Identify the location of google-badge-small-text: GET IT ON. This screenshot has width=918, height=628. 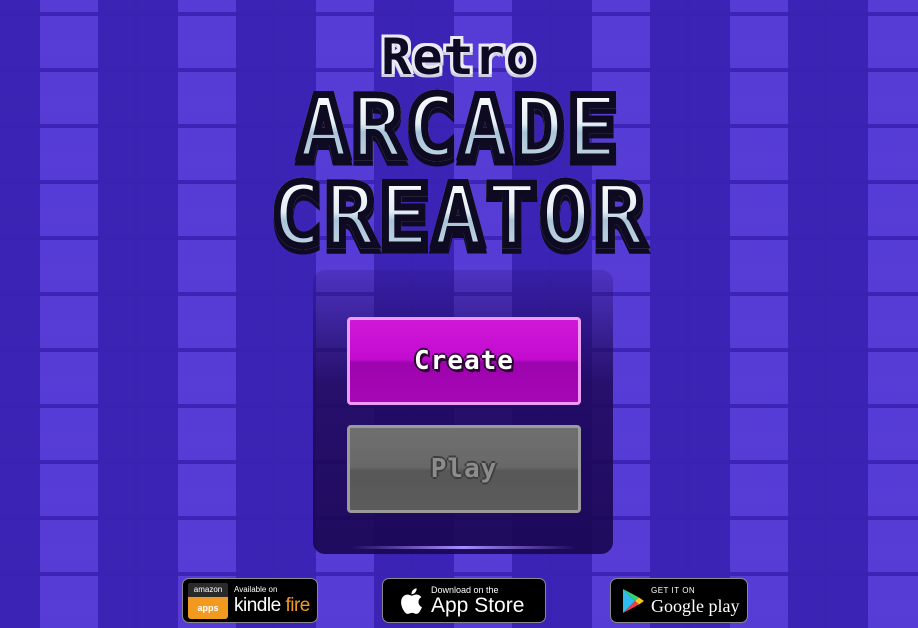
(673, 590).